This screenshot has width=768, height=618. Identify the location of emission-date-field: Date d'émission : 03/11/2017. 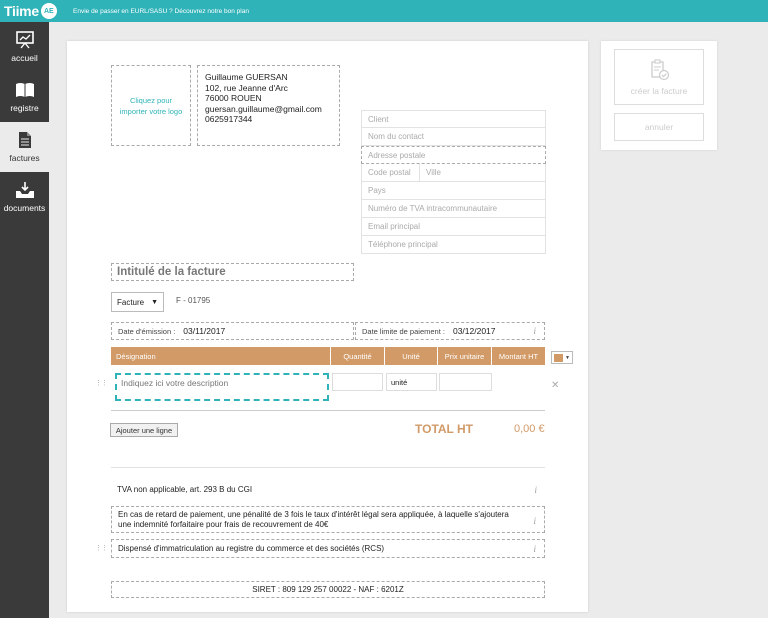
(232, 331).